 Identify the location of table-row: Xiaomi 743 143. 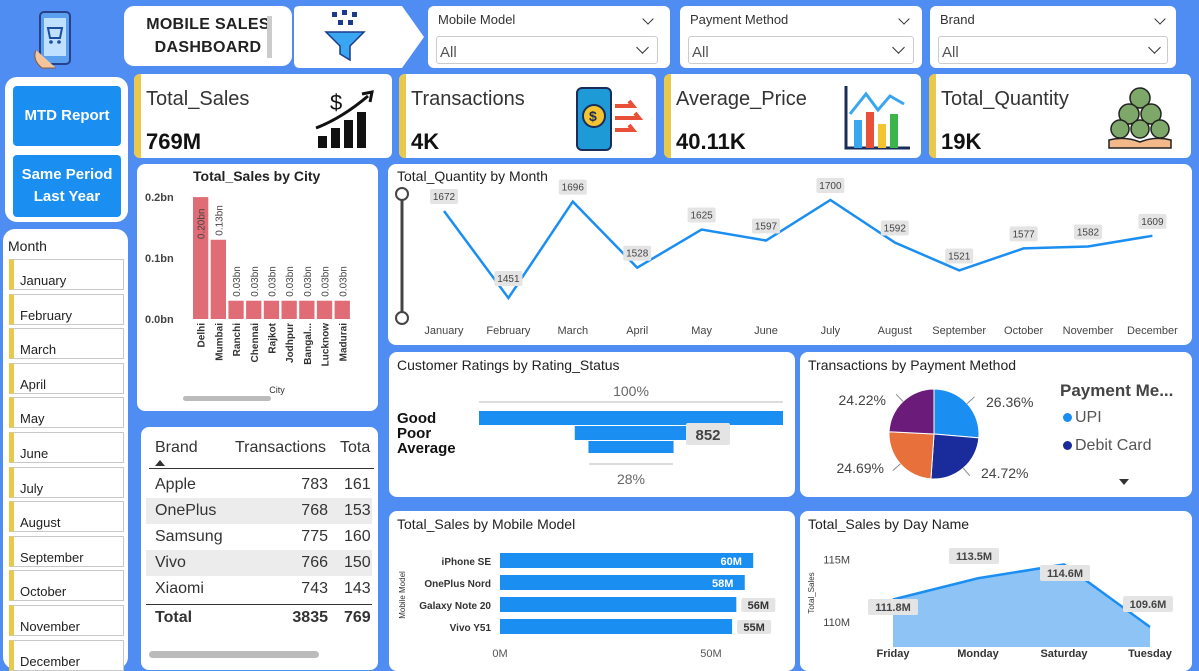
(259, 589).